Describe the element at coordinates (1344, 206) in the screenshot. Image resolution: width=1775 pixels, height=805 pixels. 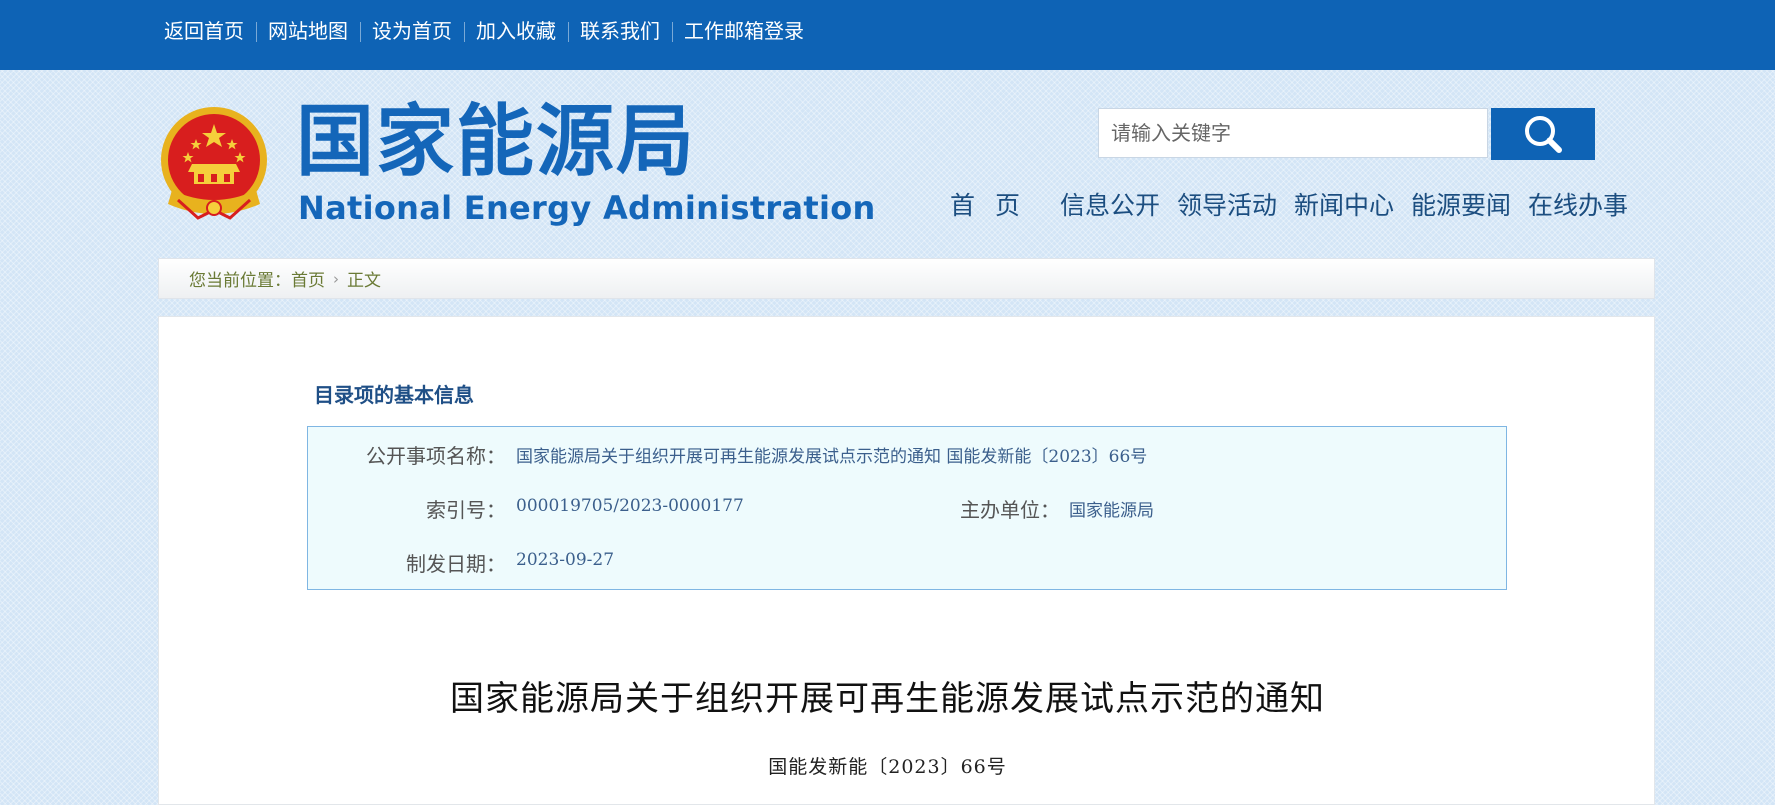
I see `nav-news-center: 新闻中心` at that location.